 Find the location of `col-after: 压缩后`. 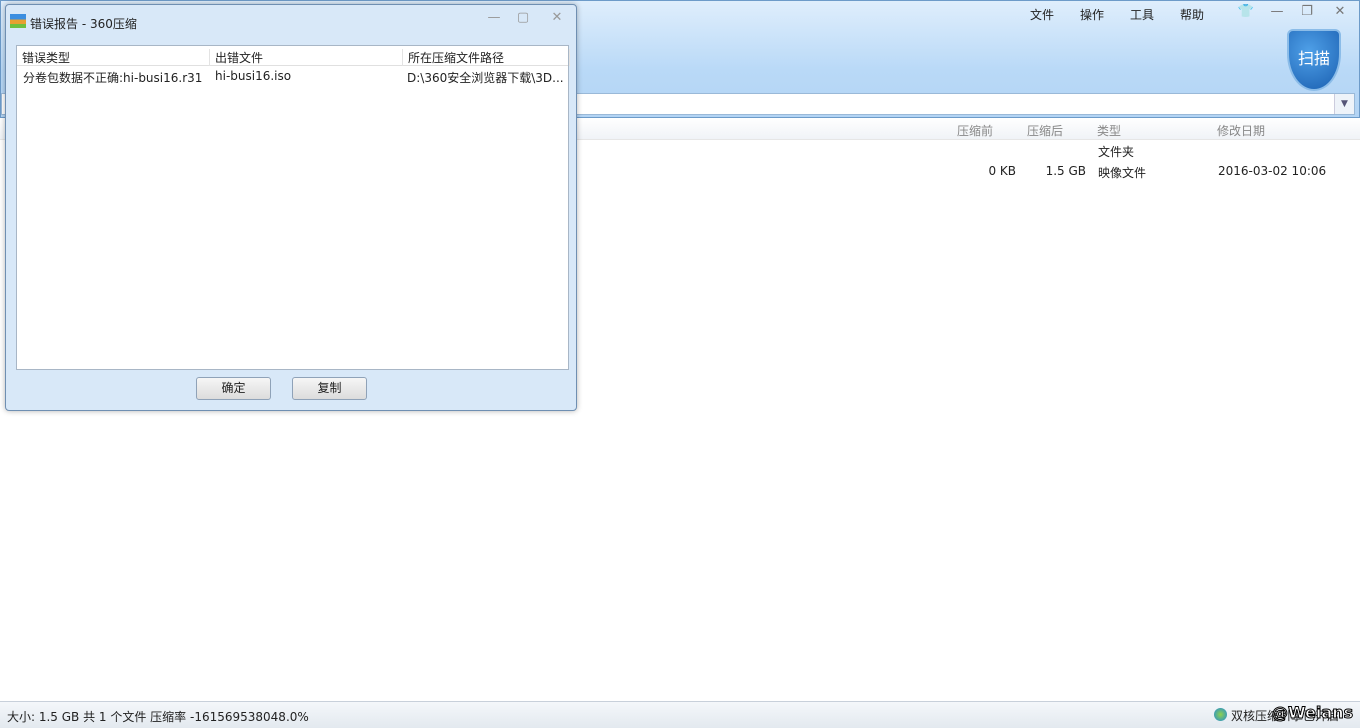

col-after: 压缩后 is located at coordinates (1045, 130).